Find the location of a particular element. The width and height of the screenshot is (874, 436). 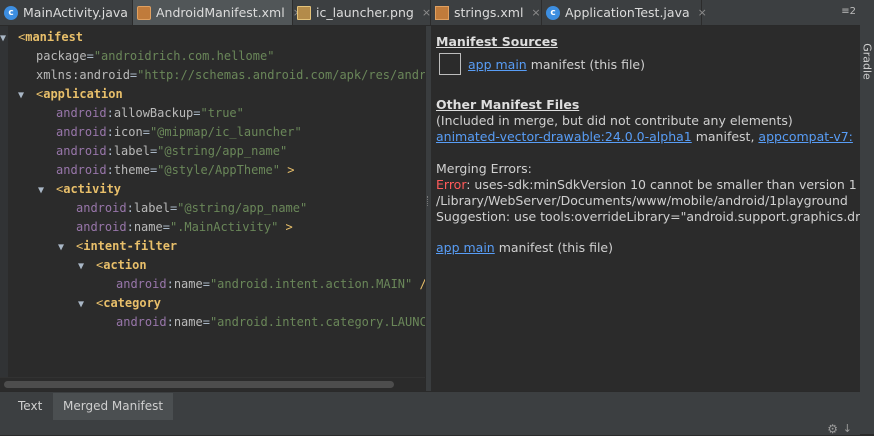

tab-mainactivity-java: c MainActivity.java × is located at coordinates (72, 12).